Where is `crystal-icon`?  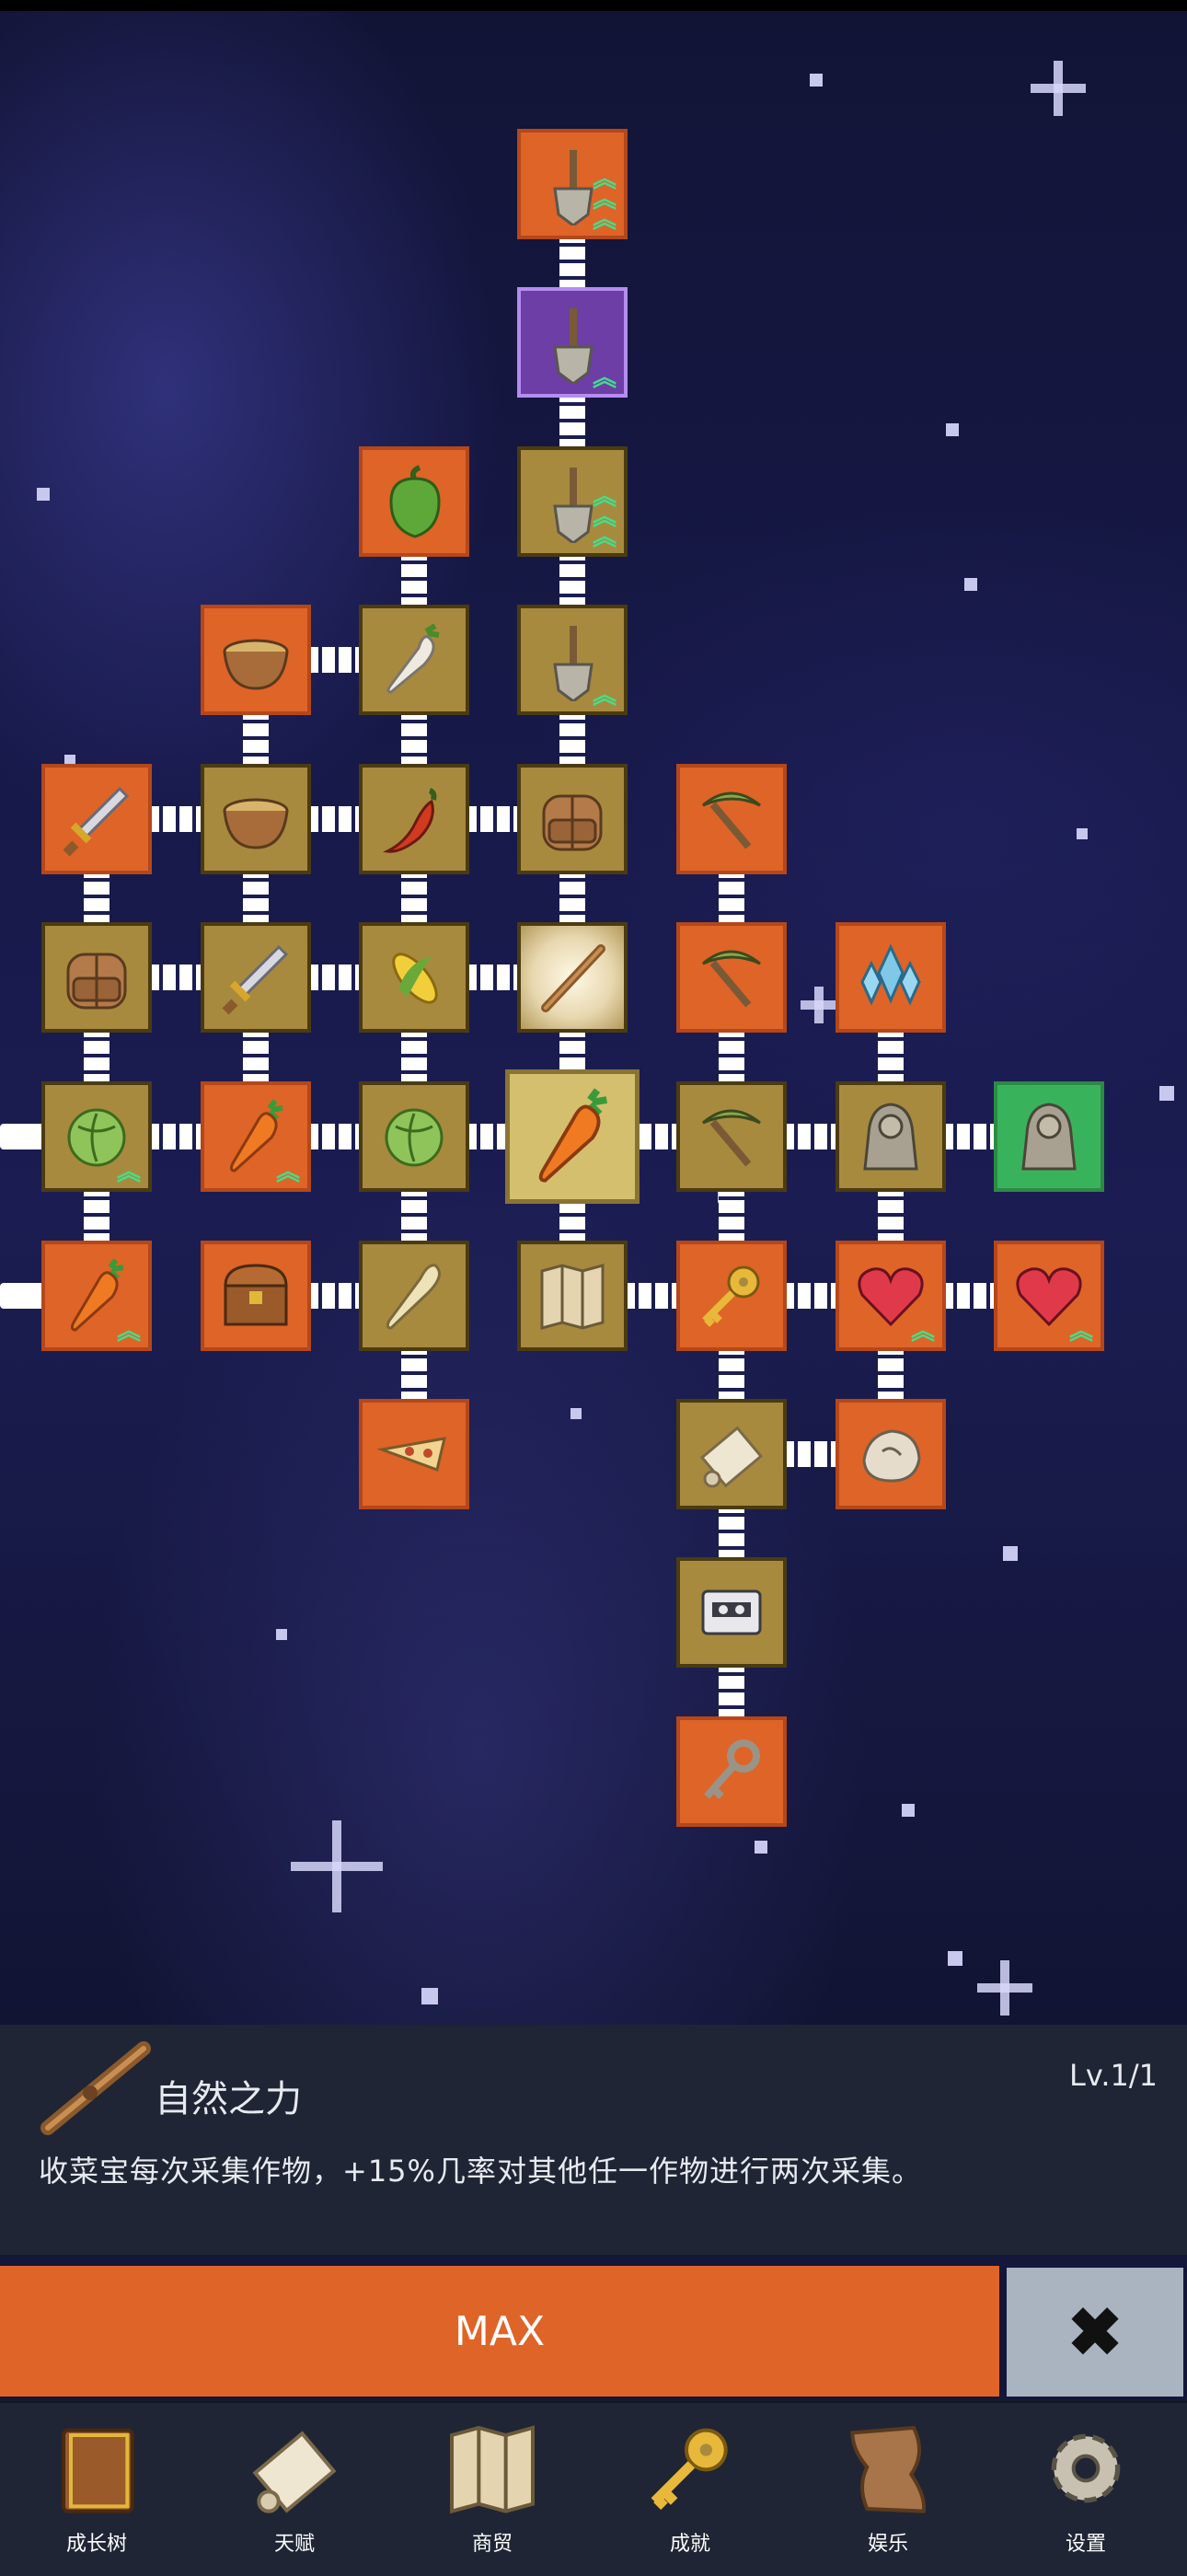 crystal-icon is located at coordinates (890, 977).